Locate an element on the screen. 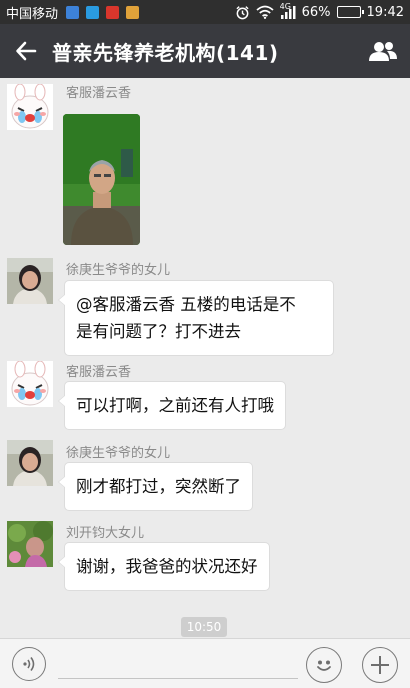 This screenshot has width=410, height=688. battery-percent: 66% is located at coordinates (316, 12).